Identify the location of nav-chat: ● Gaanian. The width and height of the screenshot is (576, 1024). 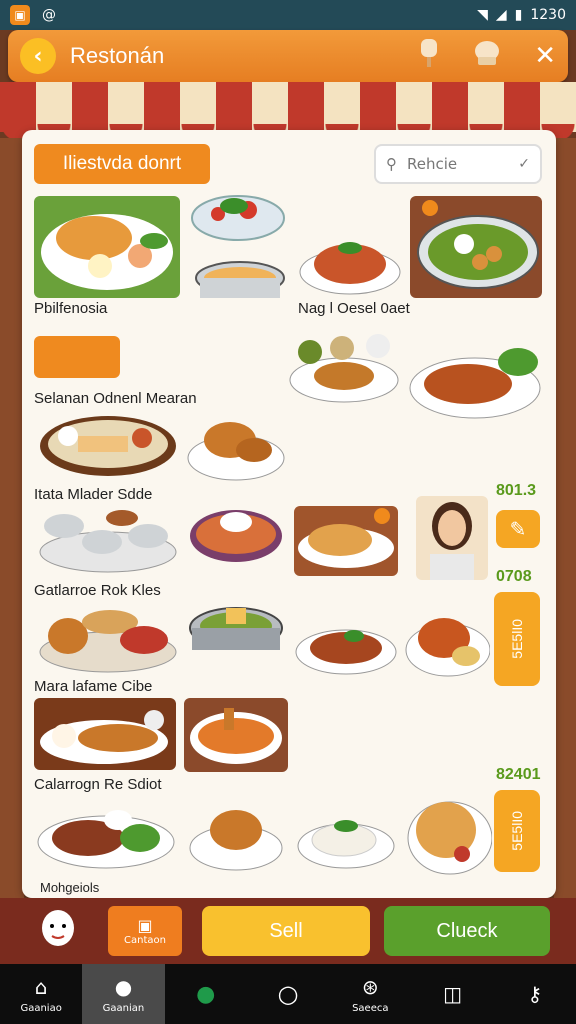
(123, 994).